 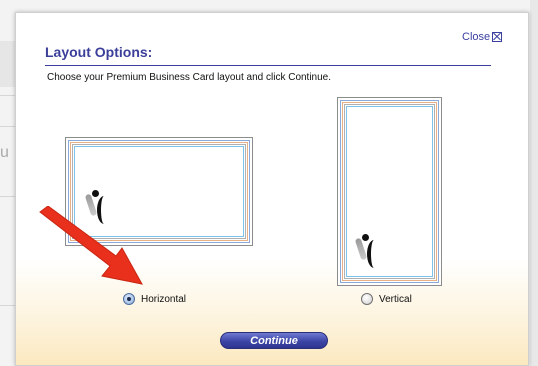 I want to click on horizontal-radio, so click(x=129, y=299).